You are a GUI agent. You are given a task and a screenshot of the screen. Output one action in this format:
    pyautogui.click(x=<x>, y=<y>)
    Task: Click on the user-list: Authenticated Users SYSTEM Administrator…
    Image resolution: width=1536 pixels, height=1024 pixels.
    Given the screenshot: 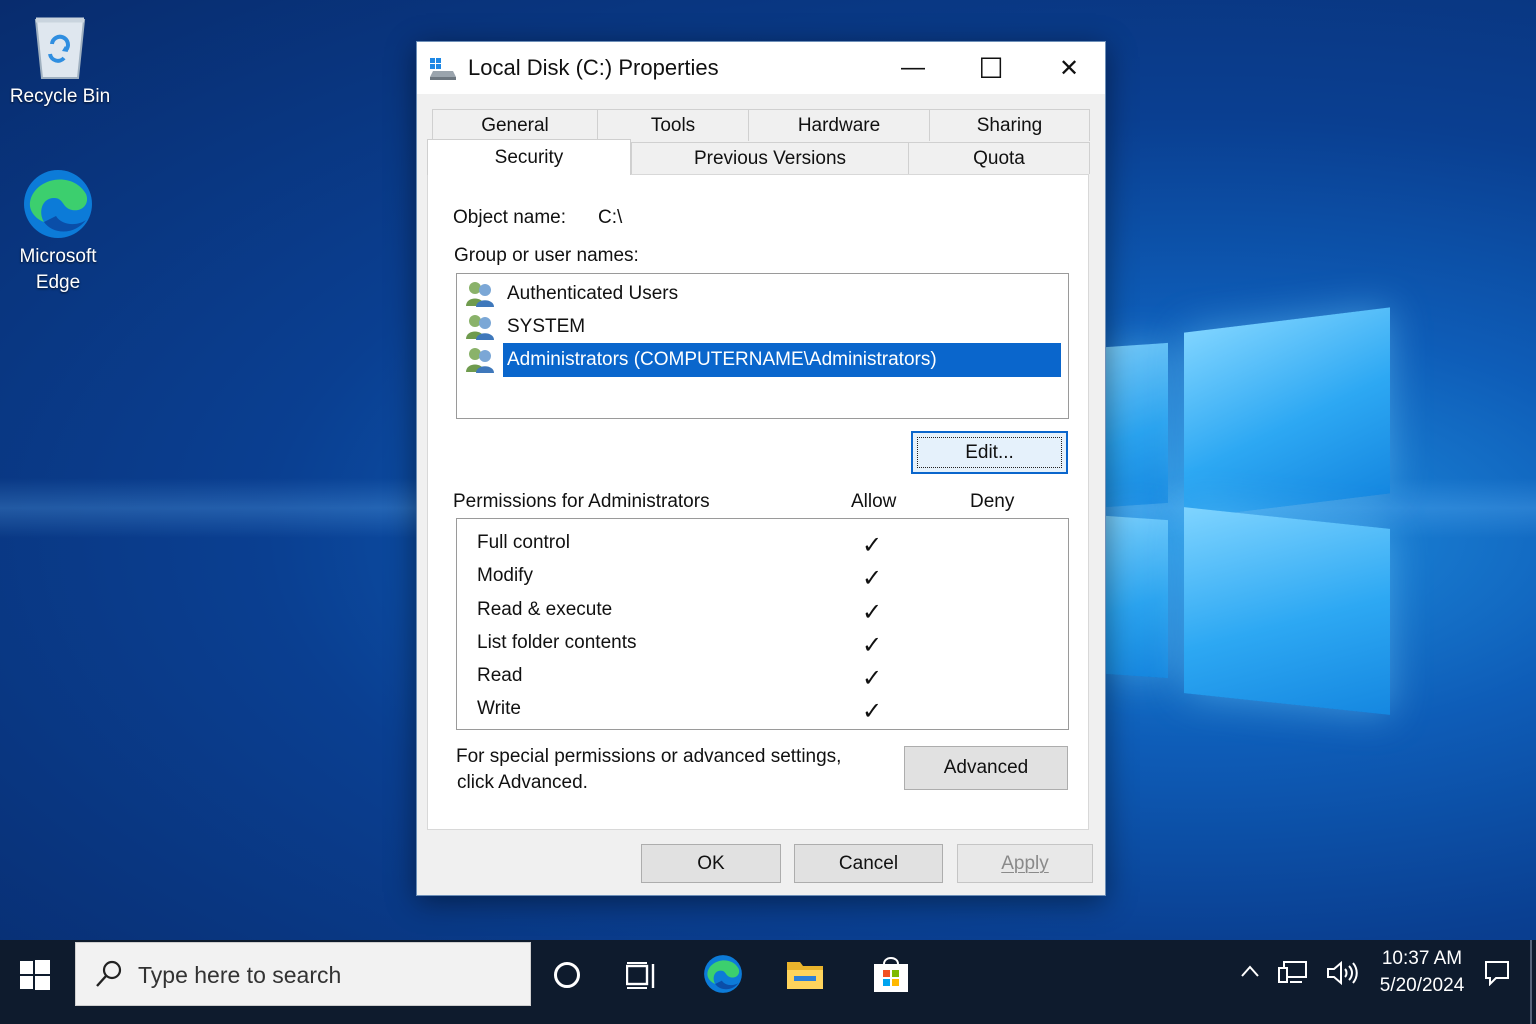 What is the action you would take?
    pyautogui.click(x=762, y=346)
    